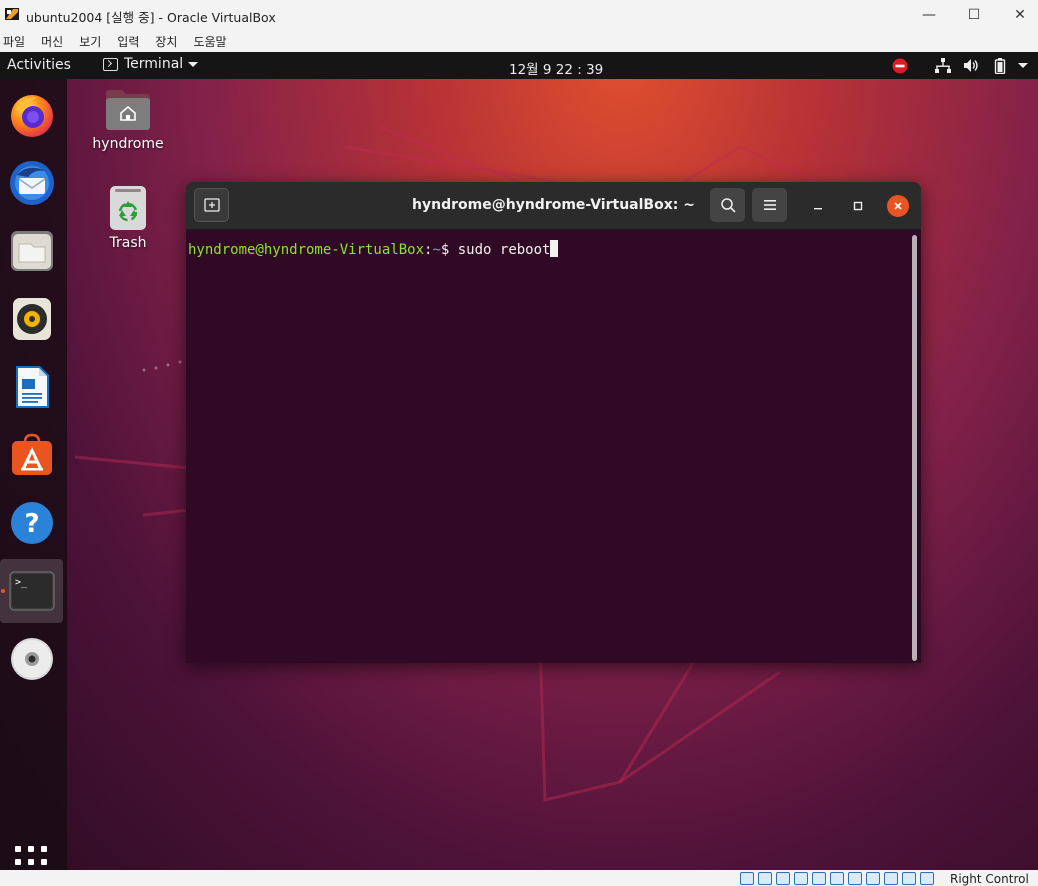 This screenshot has height=886, width=1038. I want to click on scrollbar-thumb, so click(914, 448).